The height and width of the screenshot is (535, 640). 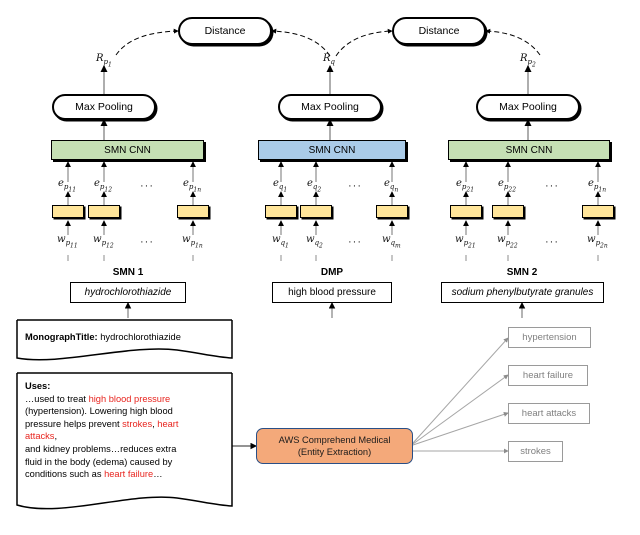 I want to click on word-ellipsis-2: ···, so click(x=355, y=242).